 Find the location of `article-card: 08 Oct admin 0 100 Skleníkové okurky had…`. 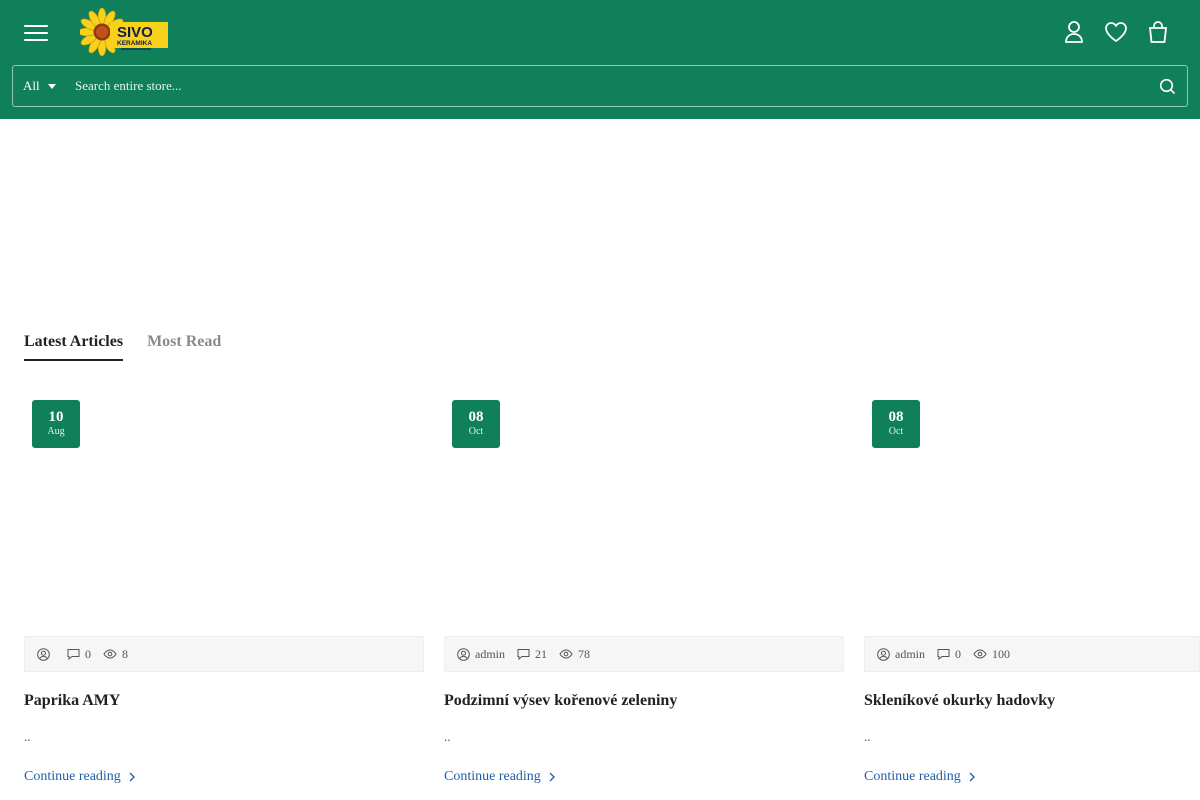

article-card: 08 Oct admin 0 100 Skleníkové okurky had… is located at coordinates (1032, 594).